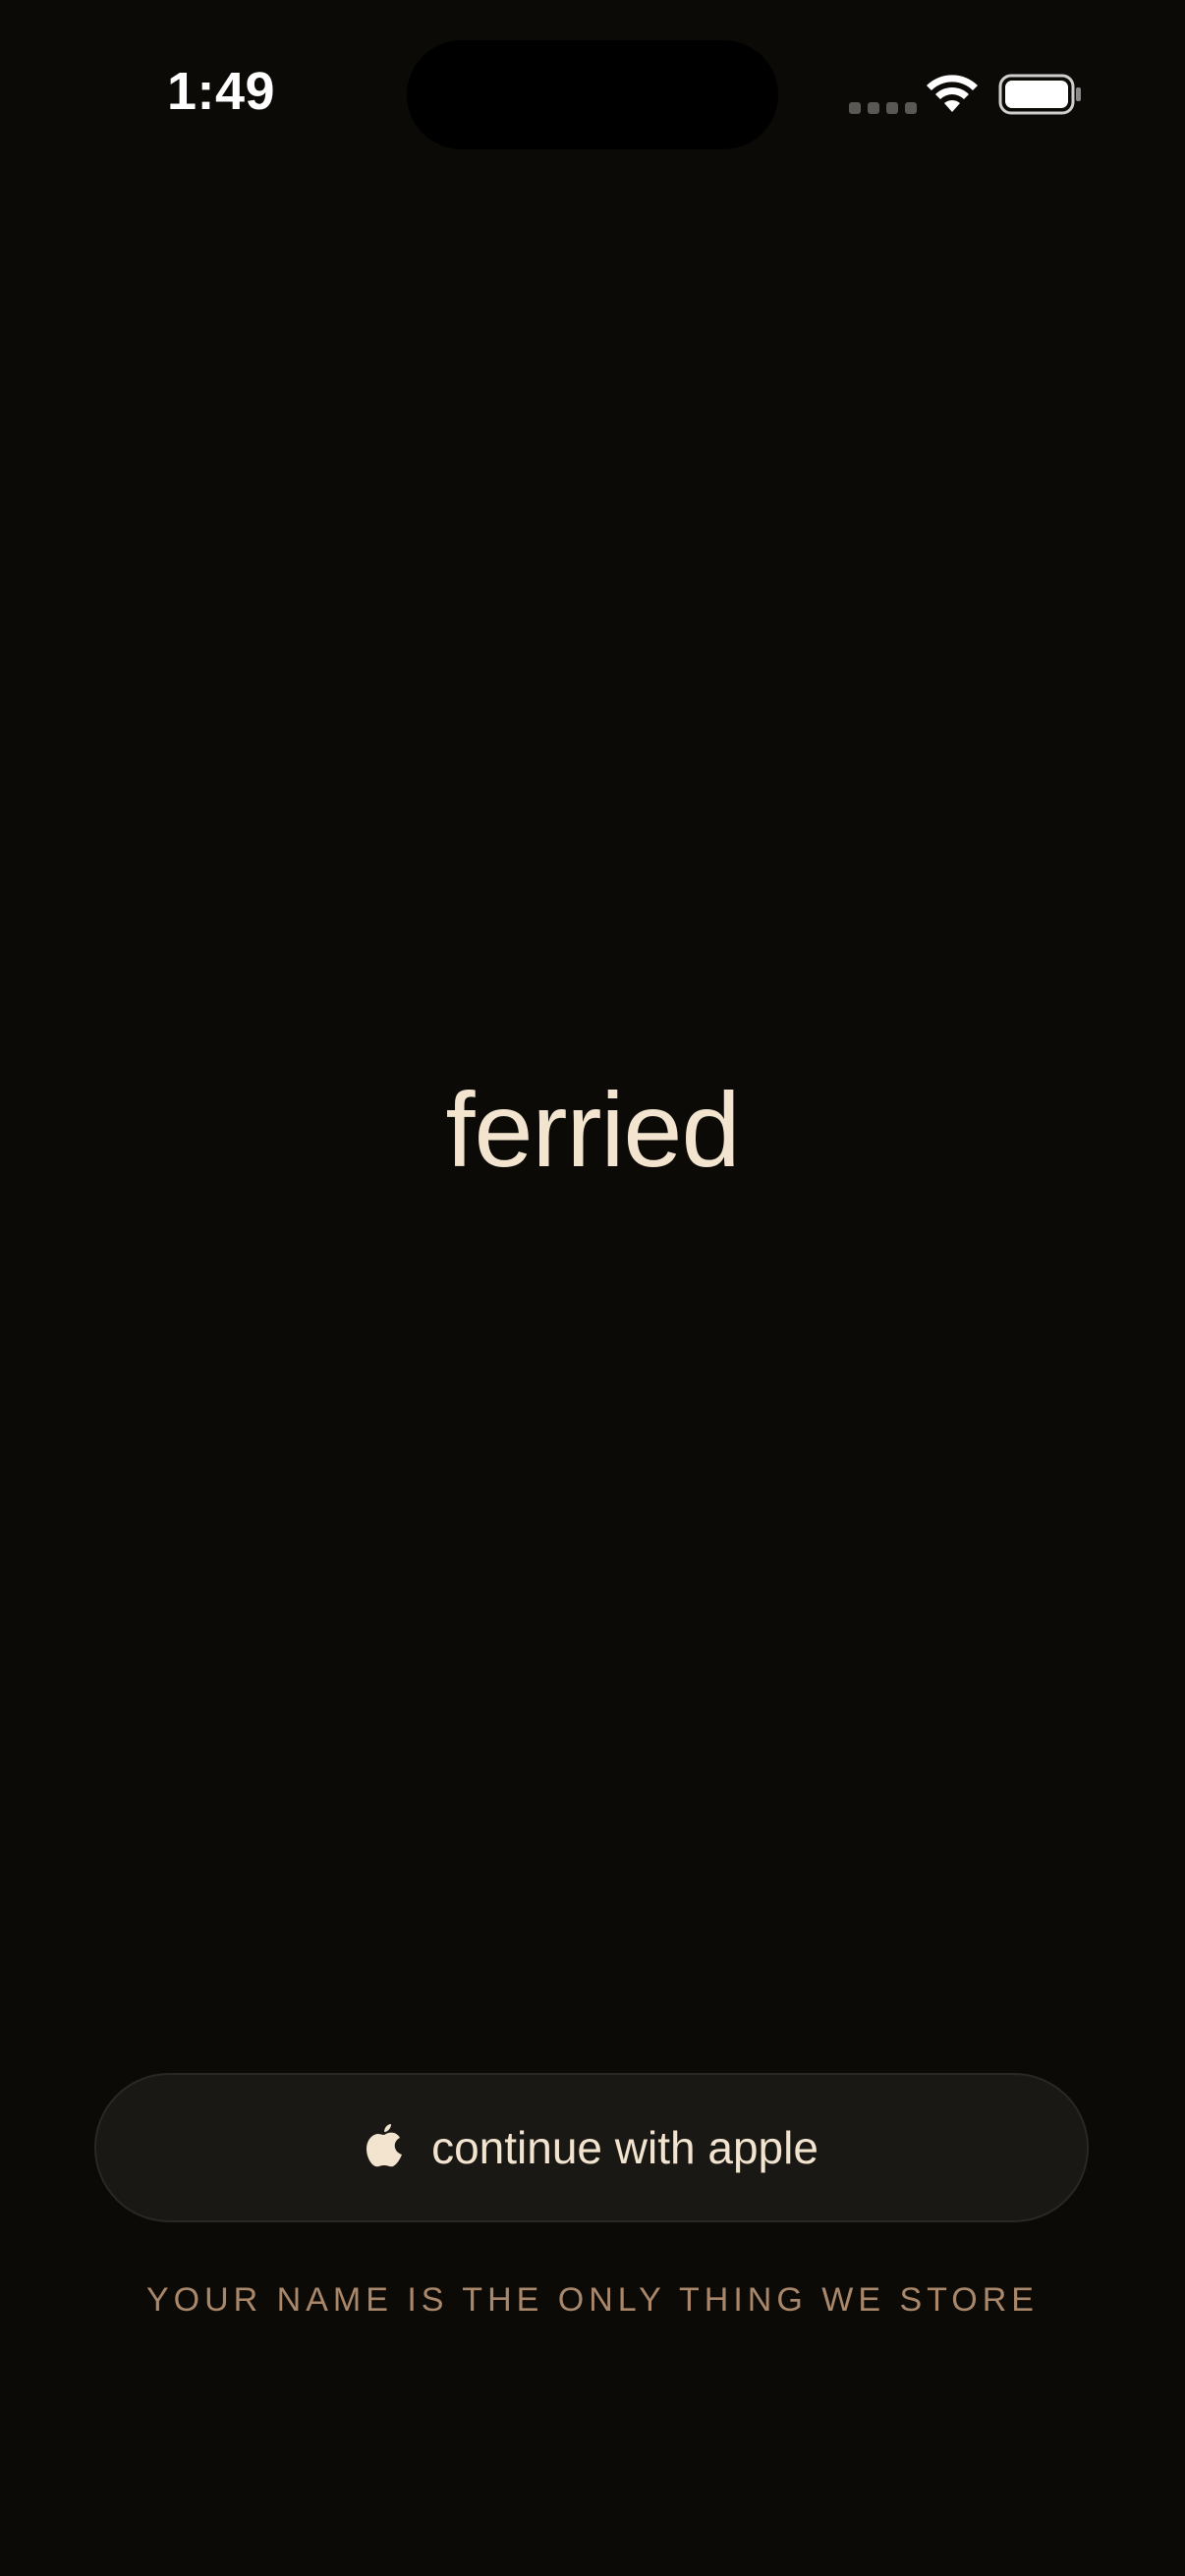 The height and width of the screenshot is (2576, 1185). Describe the element at coordinates (1040, 94) in the screenshot. I see `battery-icon` at that location.